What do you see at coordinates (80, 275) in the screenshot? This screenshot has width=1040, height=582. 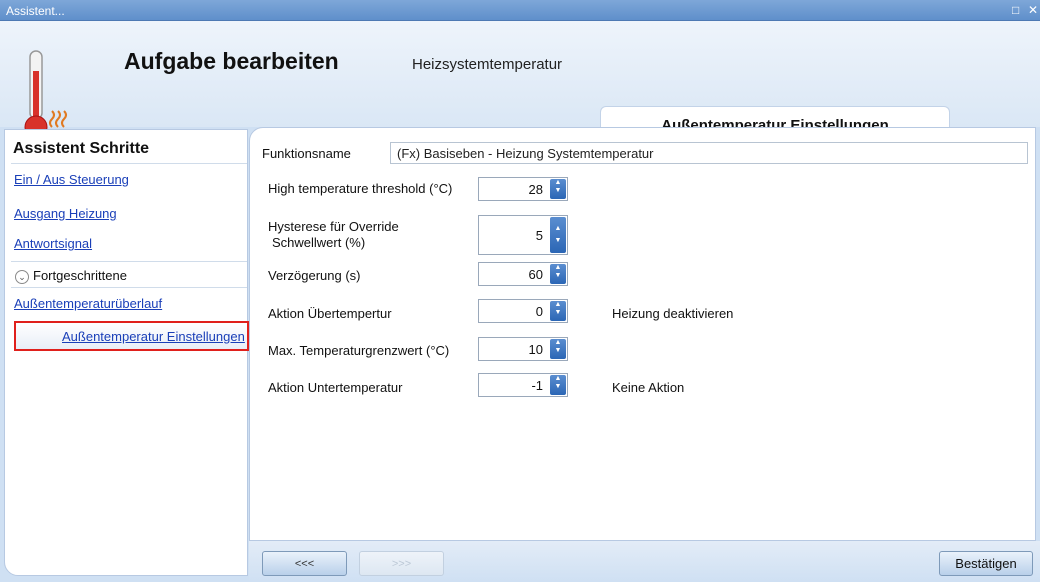 I see `advanced-section-label: Fortgeschrittene` at bounding box center [80, 275].